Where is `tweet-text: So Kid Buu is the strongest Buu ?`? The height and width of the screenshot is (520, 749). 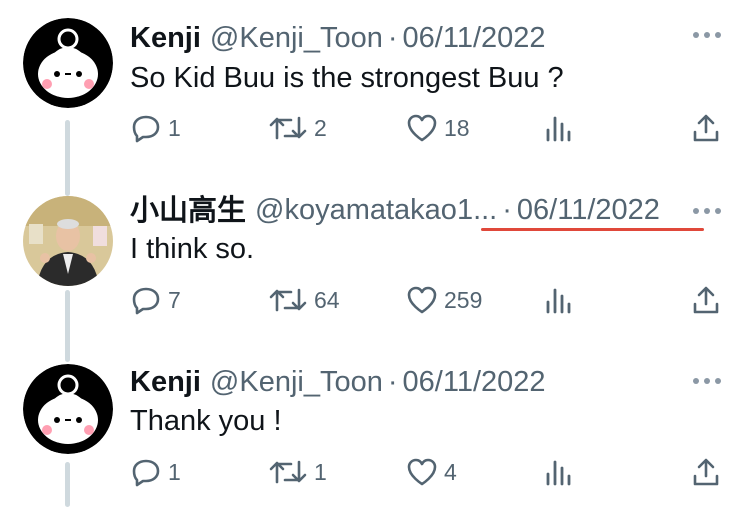
tweet-text: So Kid Buu is the strongest Buu ? is located at coordinates (347, 78).